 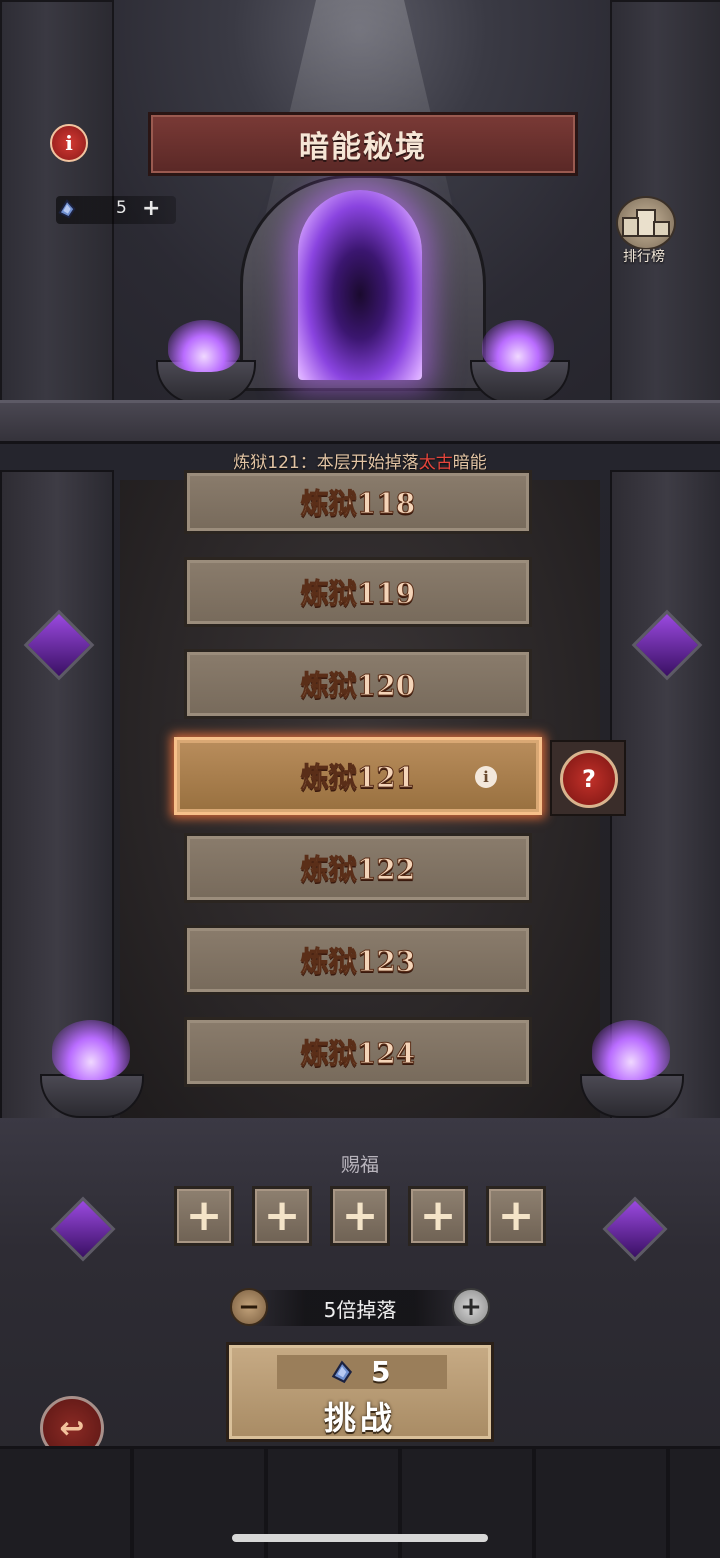 I want to click on cost-bar, so click(x=362, y=1372).